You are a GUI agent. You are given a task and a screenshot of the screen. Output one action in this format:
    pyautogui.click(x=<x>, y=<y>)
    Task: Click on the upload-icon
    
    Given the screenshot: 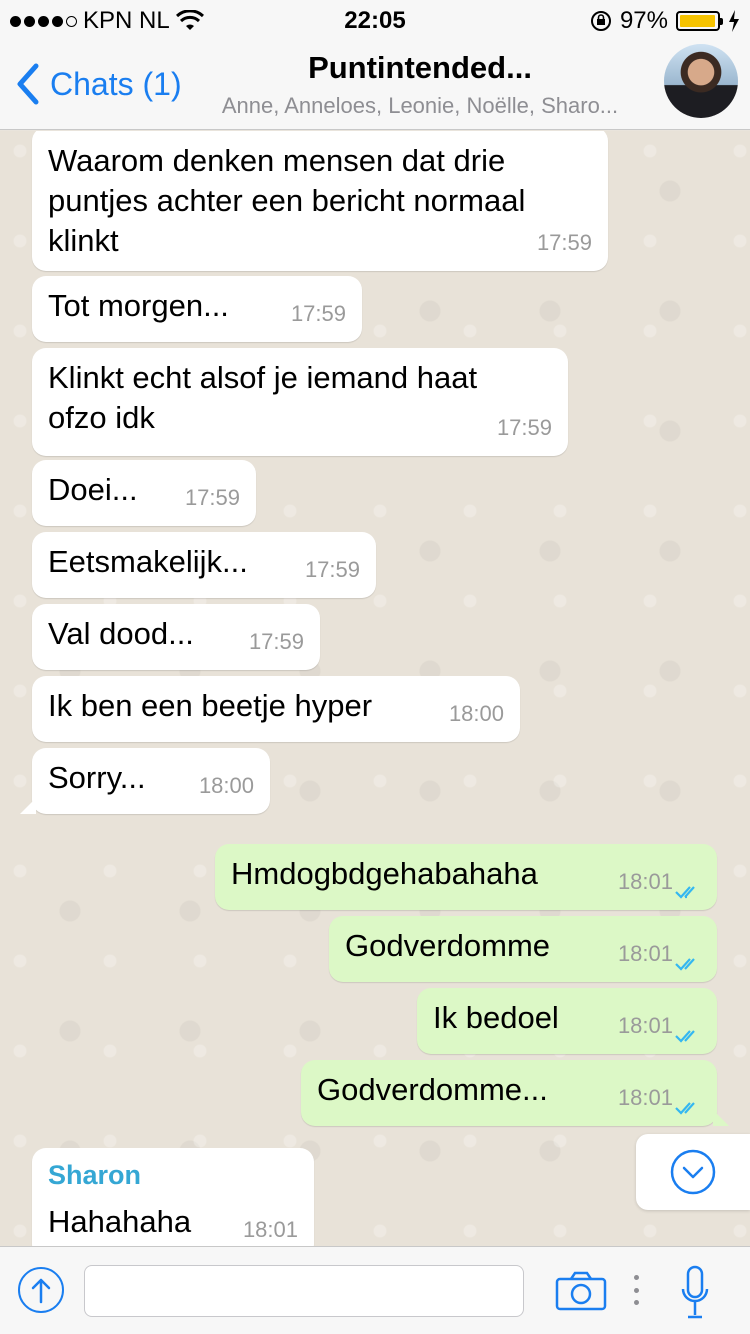 What is the action you would take?
    pyautogui.click(x=41, y=1291)
    